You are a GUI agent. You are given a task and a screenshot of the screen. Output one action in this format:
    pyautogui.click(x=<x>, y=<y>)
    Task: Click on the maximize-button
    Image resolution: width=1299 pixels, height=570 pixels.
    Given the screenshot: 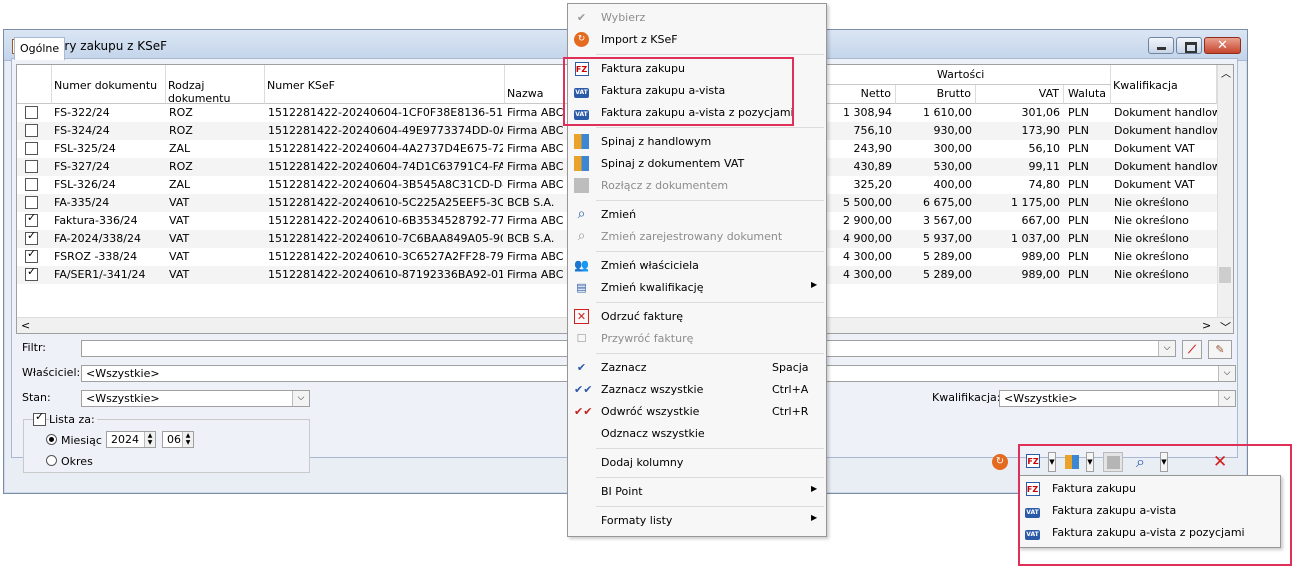 What is the action you would take?
    pyautogui.click(x=1189, y=45)
    